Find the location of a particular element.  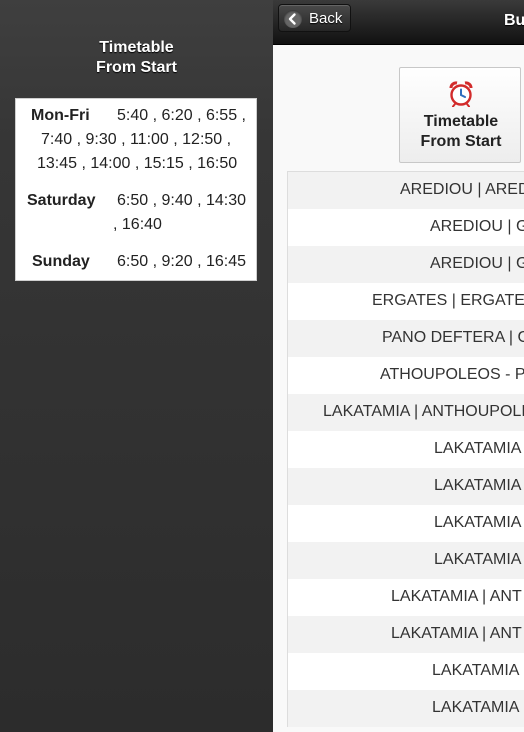

weekdays-label: Mon-Fri is located at coordinates (60, 115).